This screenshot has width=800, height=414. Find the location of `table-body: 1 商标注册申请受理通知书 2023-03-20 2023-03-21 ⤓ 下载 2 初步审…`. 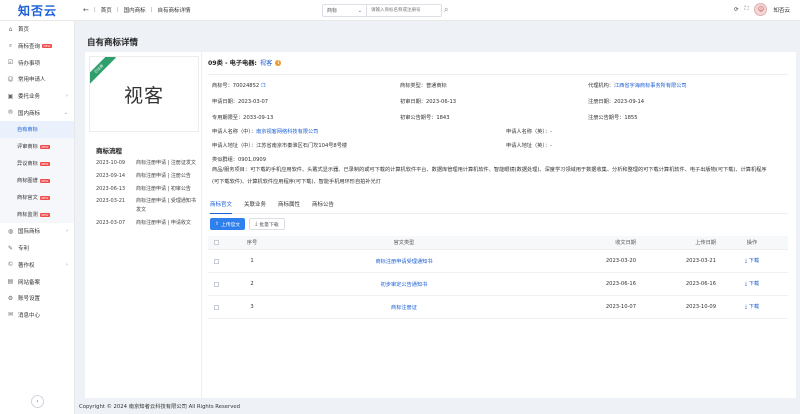

table-body: 1 商标注册申请受理通知书 2023-03-20 2023-03-21 ⤓ 下载 2 初步审… is located at coordinates (498, 284).